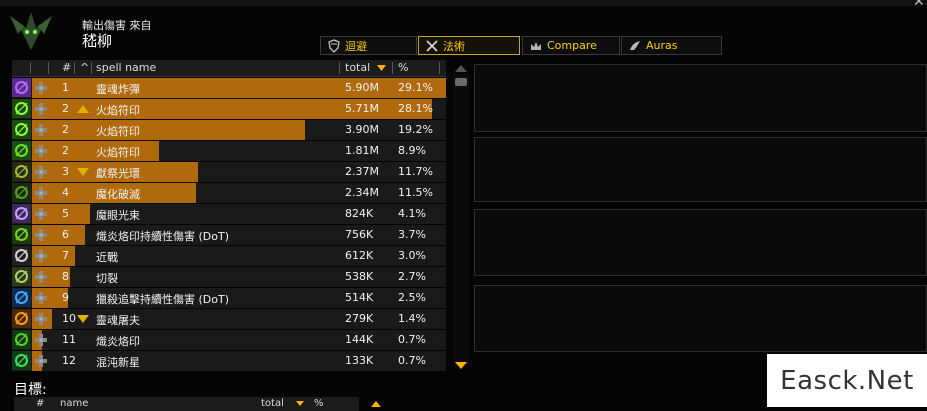 The image size is (927, 411). I want to click on table-row: 3 獻祭光環 2.37M 11.7%, so click(229, 172).